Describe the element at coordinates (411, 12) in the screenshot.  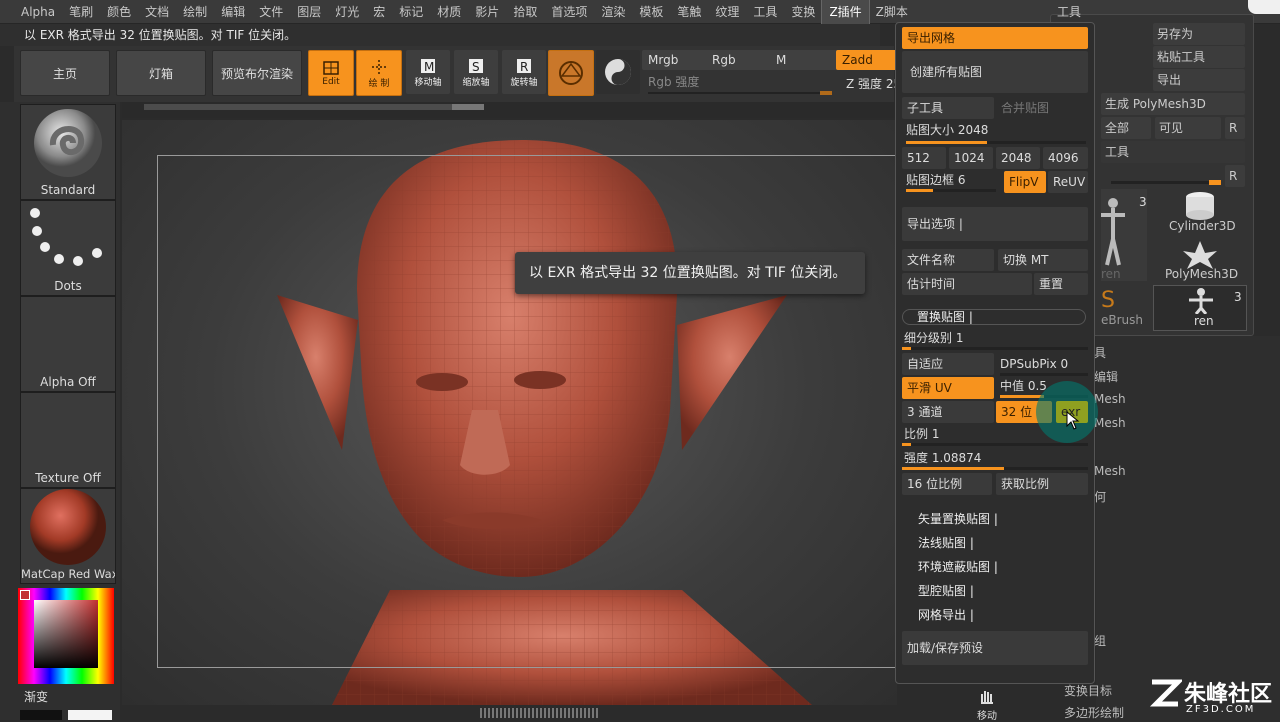
I see `menu-marker: 标记` at that location.